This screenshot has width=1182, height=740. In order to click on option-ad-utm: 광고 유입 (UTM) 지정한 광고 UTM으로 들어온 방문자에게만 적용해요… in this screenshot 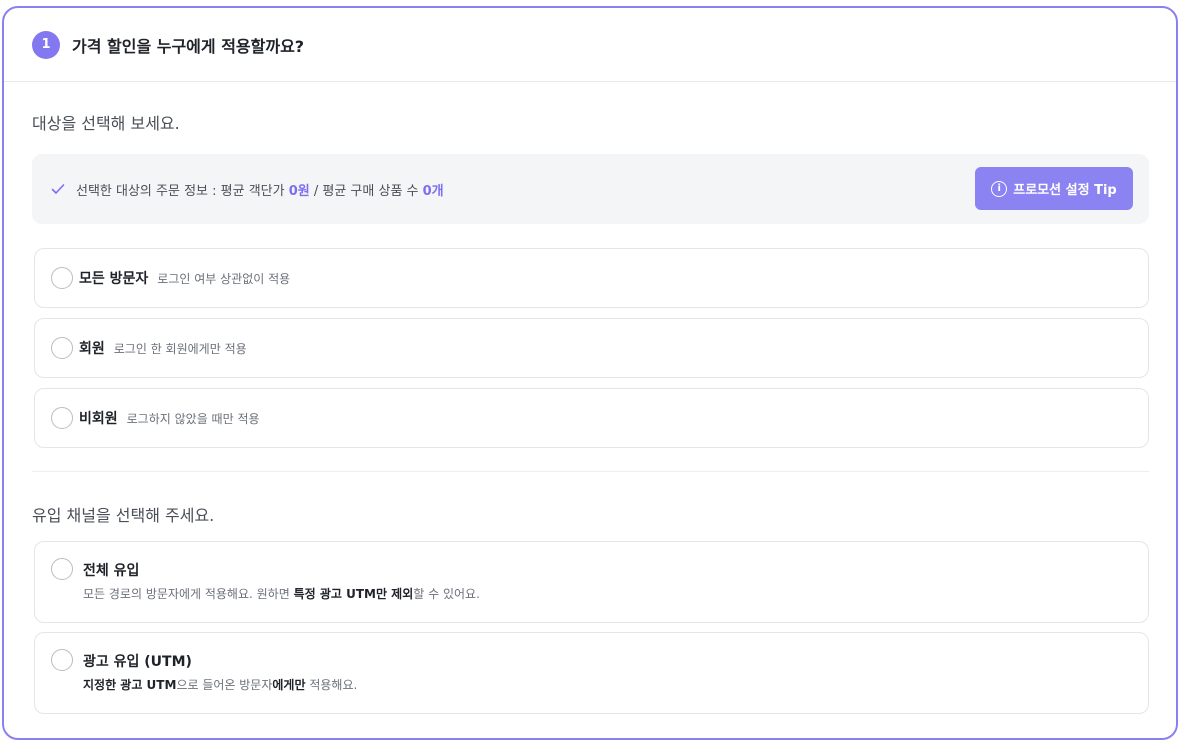, I will do `click(591, 673)`.